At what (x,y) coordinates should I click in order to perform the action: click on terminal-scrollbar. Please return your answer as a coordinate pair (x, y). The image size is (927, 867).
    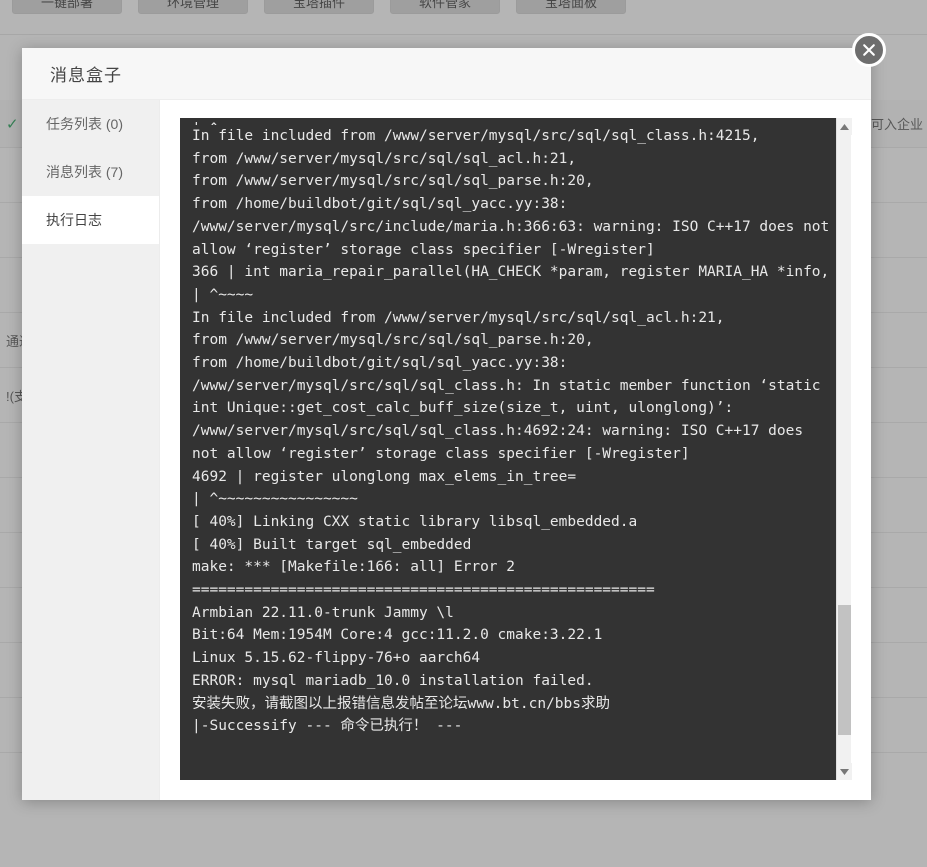
    Looking at the image, I should click on (844, 449).